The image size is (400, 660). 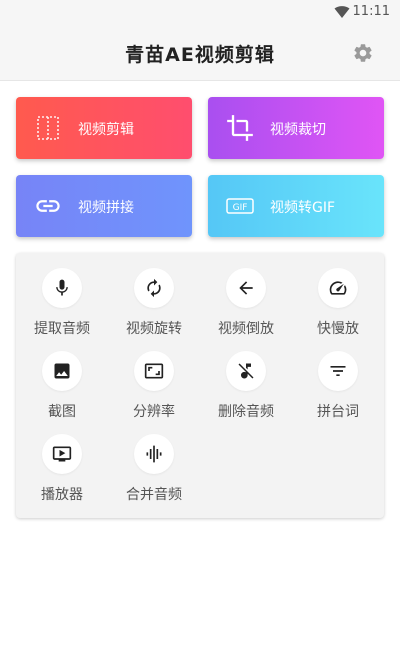 What do you see at coordinates (48, 206) in the screenshot?
I see `link-icon` at bounding box center [48, 206].